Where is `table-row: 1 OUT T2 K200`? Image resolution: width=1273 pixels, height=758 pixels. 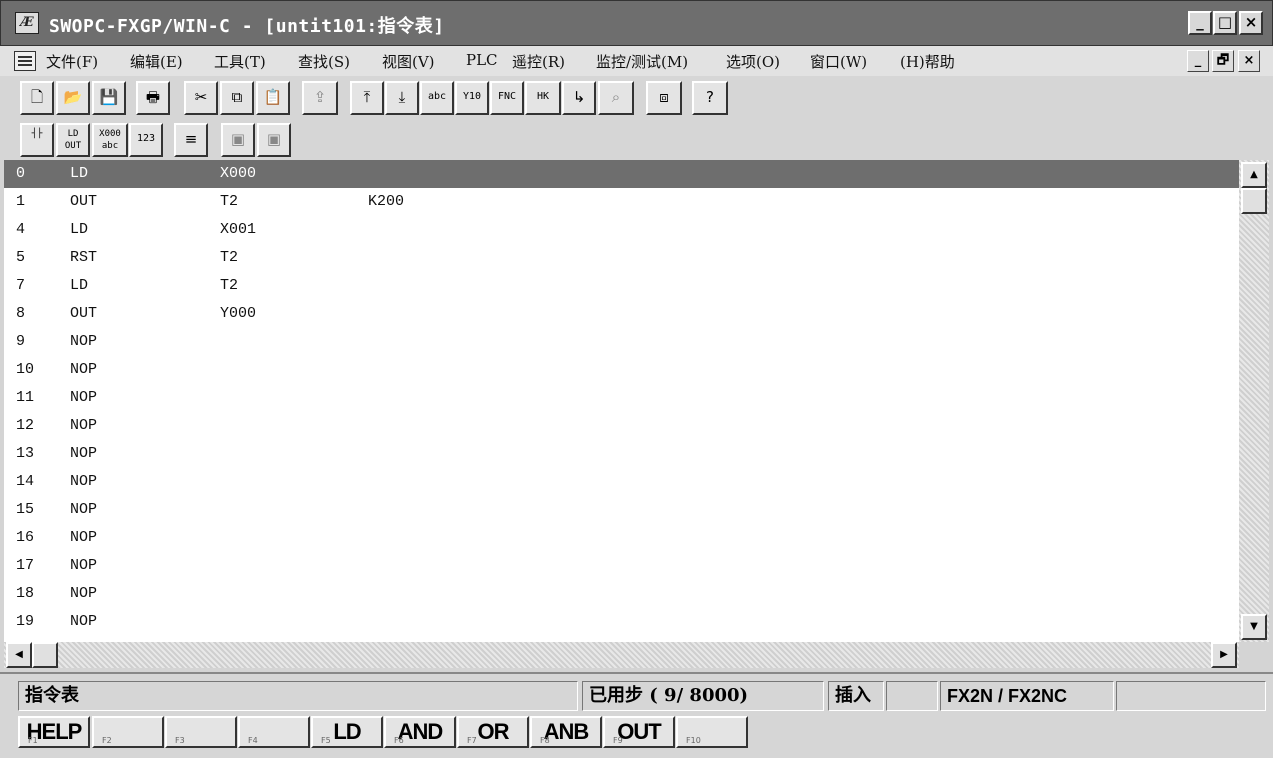
table-row: 1 OUT T2 K200 is located at coordinates (621, 202).